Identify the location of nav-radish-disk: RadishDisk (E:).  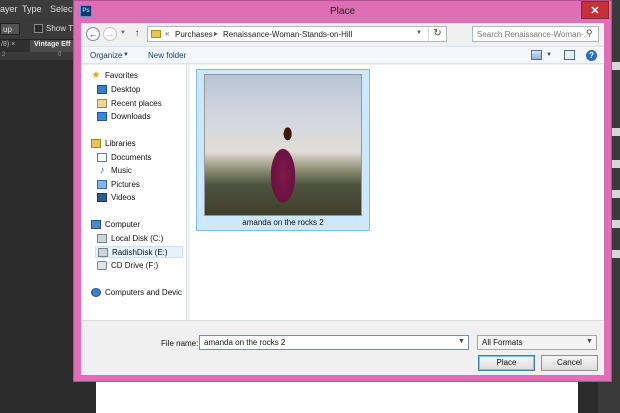
(139, 252).